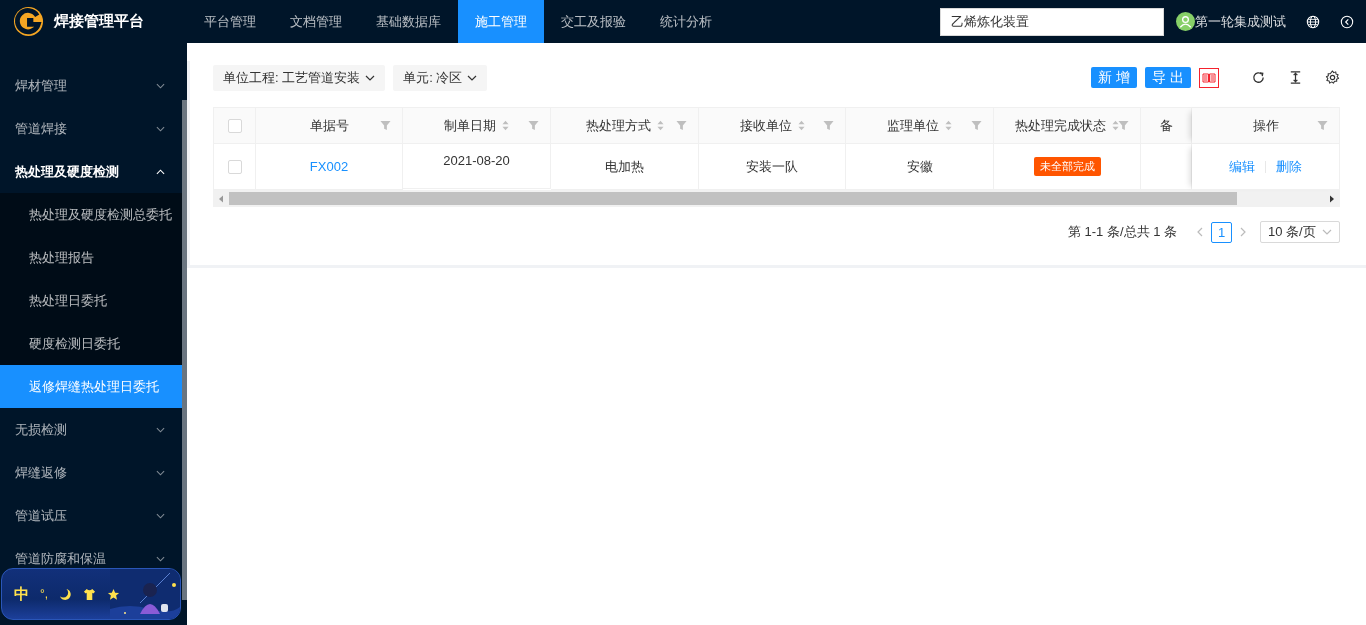 This screenshot has height=625, width=1366. Describe the element at coordinates (329, 126) in the screenshot. I see `column-header: 单据号` at that location.